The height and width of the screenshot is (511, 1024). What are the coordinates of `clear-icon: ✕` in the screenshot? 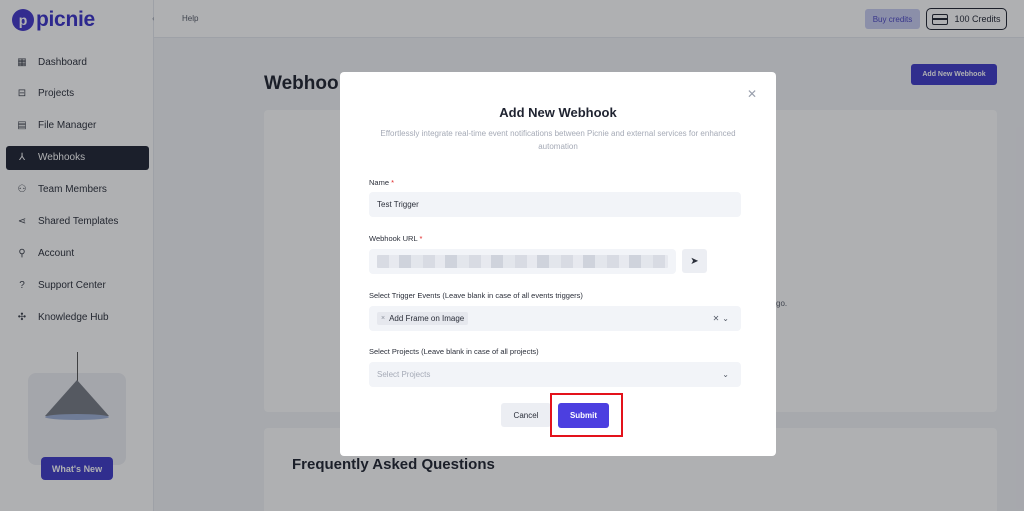 It's located at (718, 318).